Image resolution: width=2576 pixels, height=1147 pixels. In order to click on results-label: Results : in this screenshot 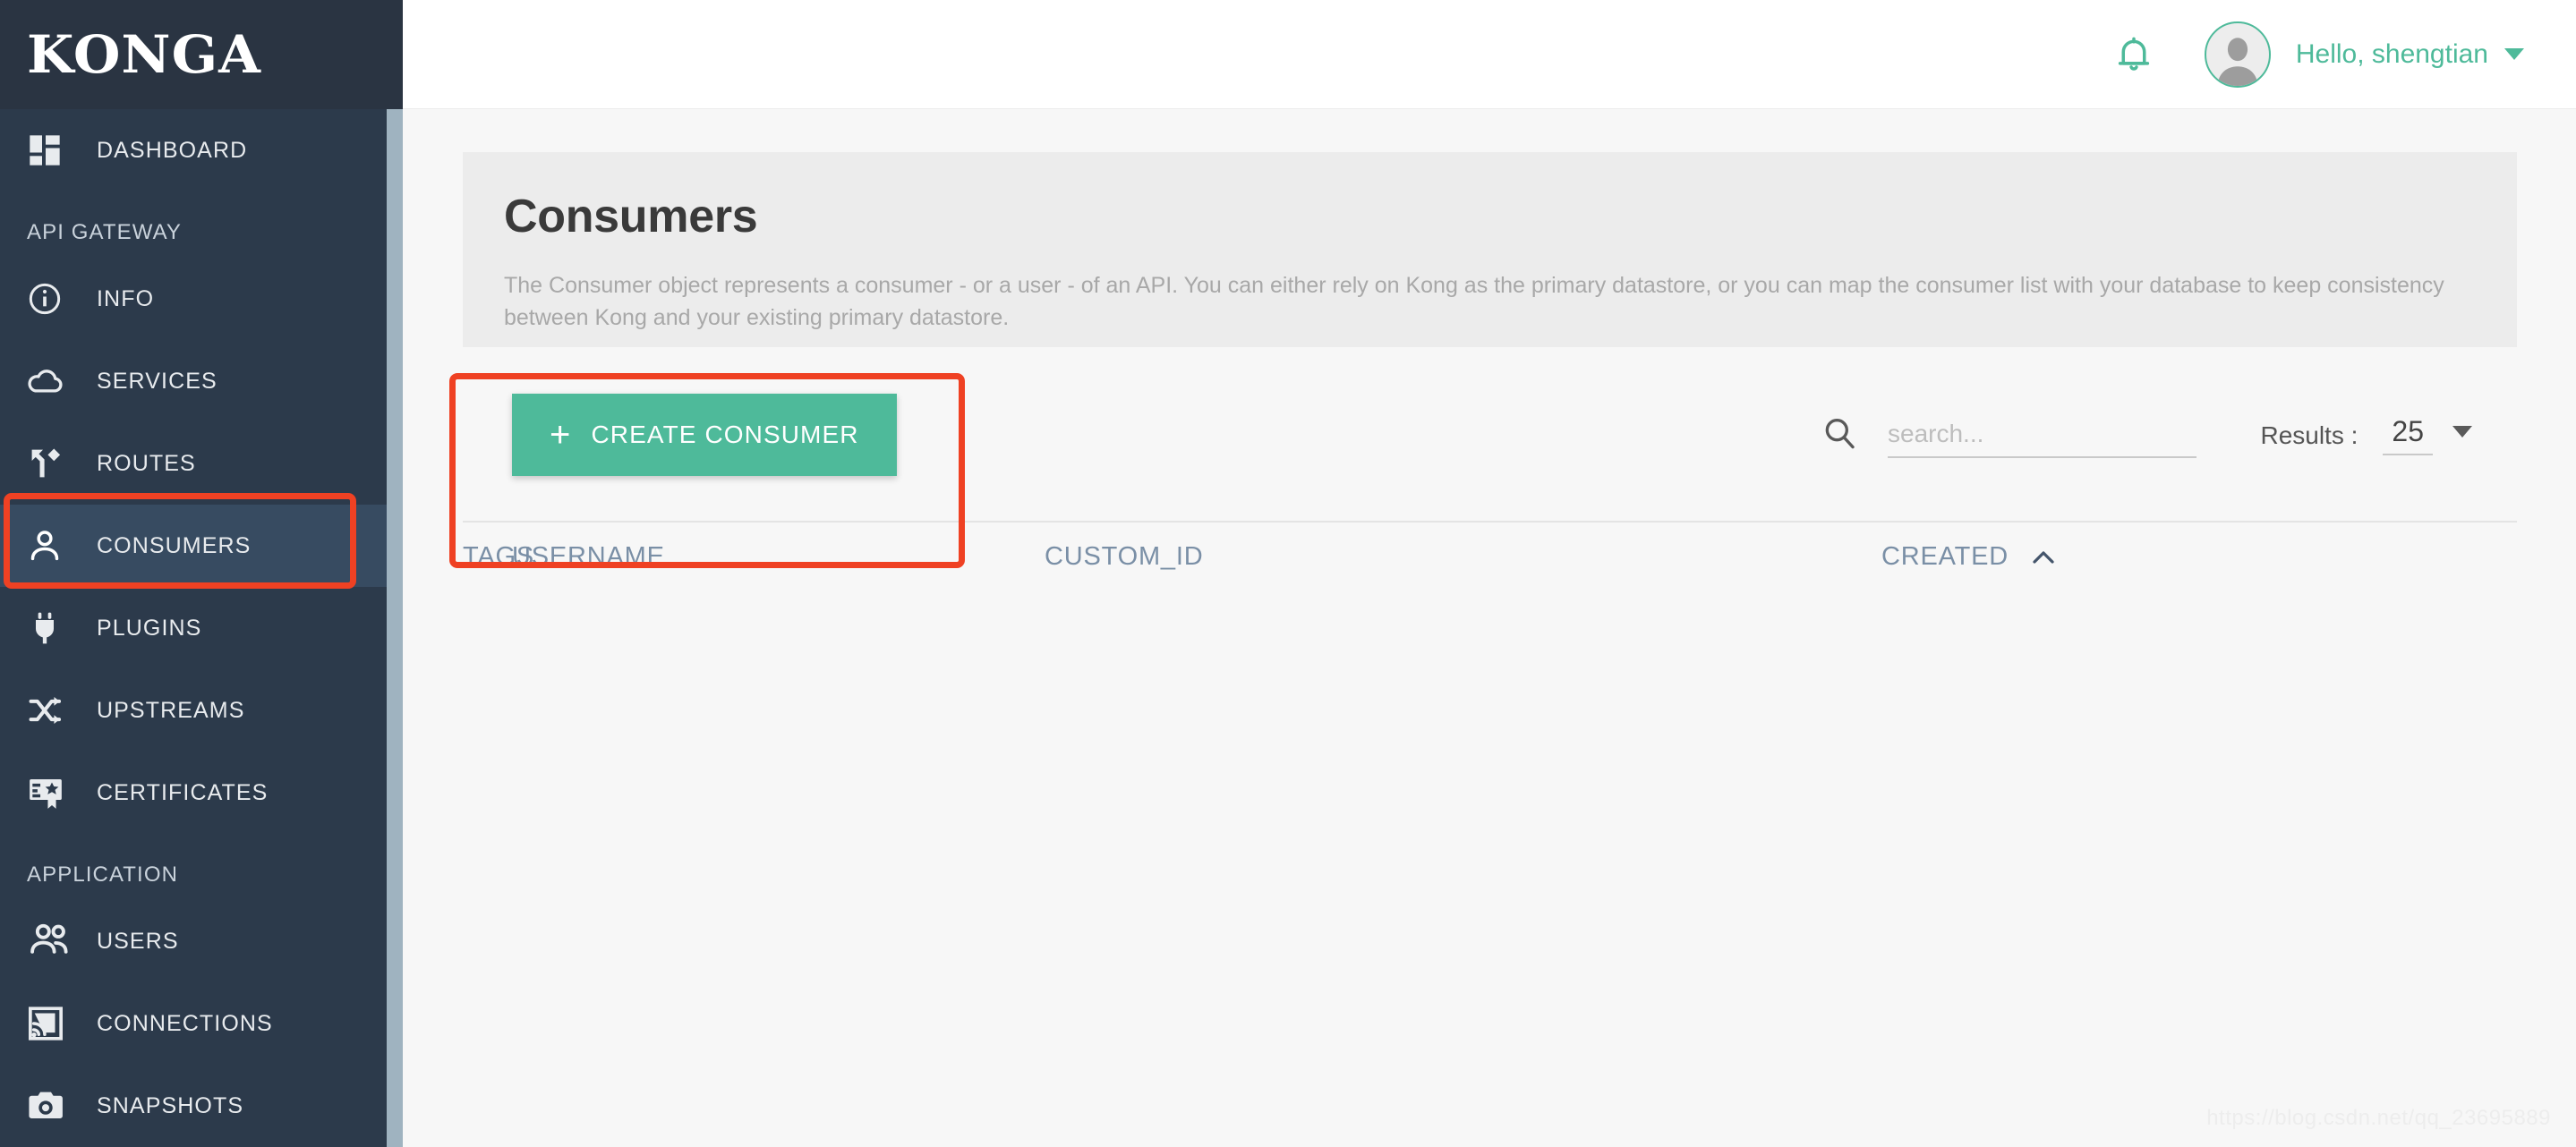, I will do `click(2309, 435)`.